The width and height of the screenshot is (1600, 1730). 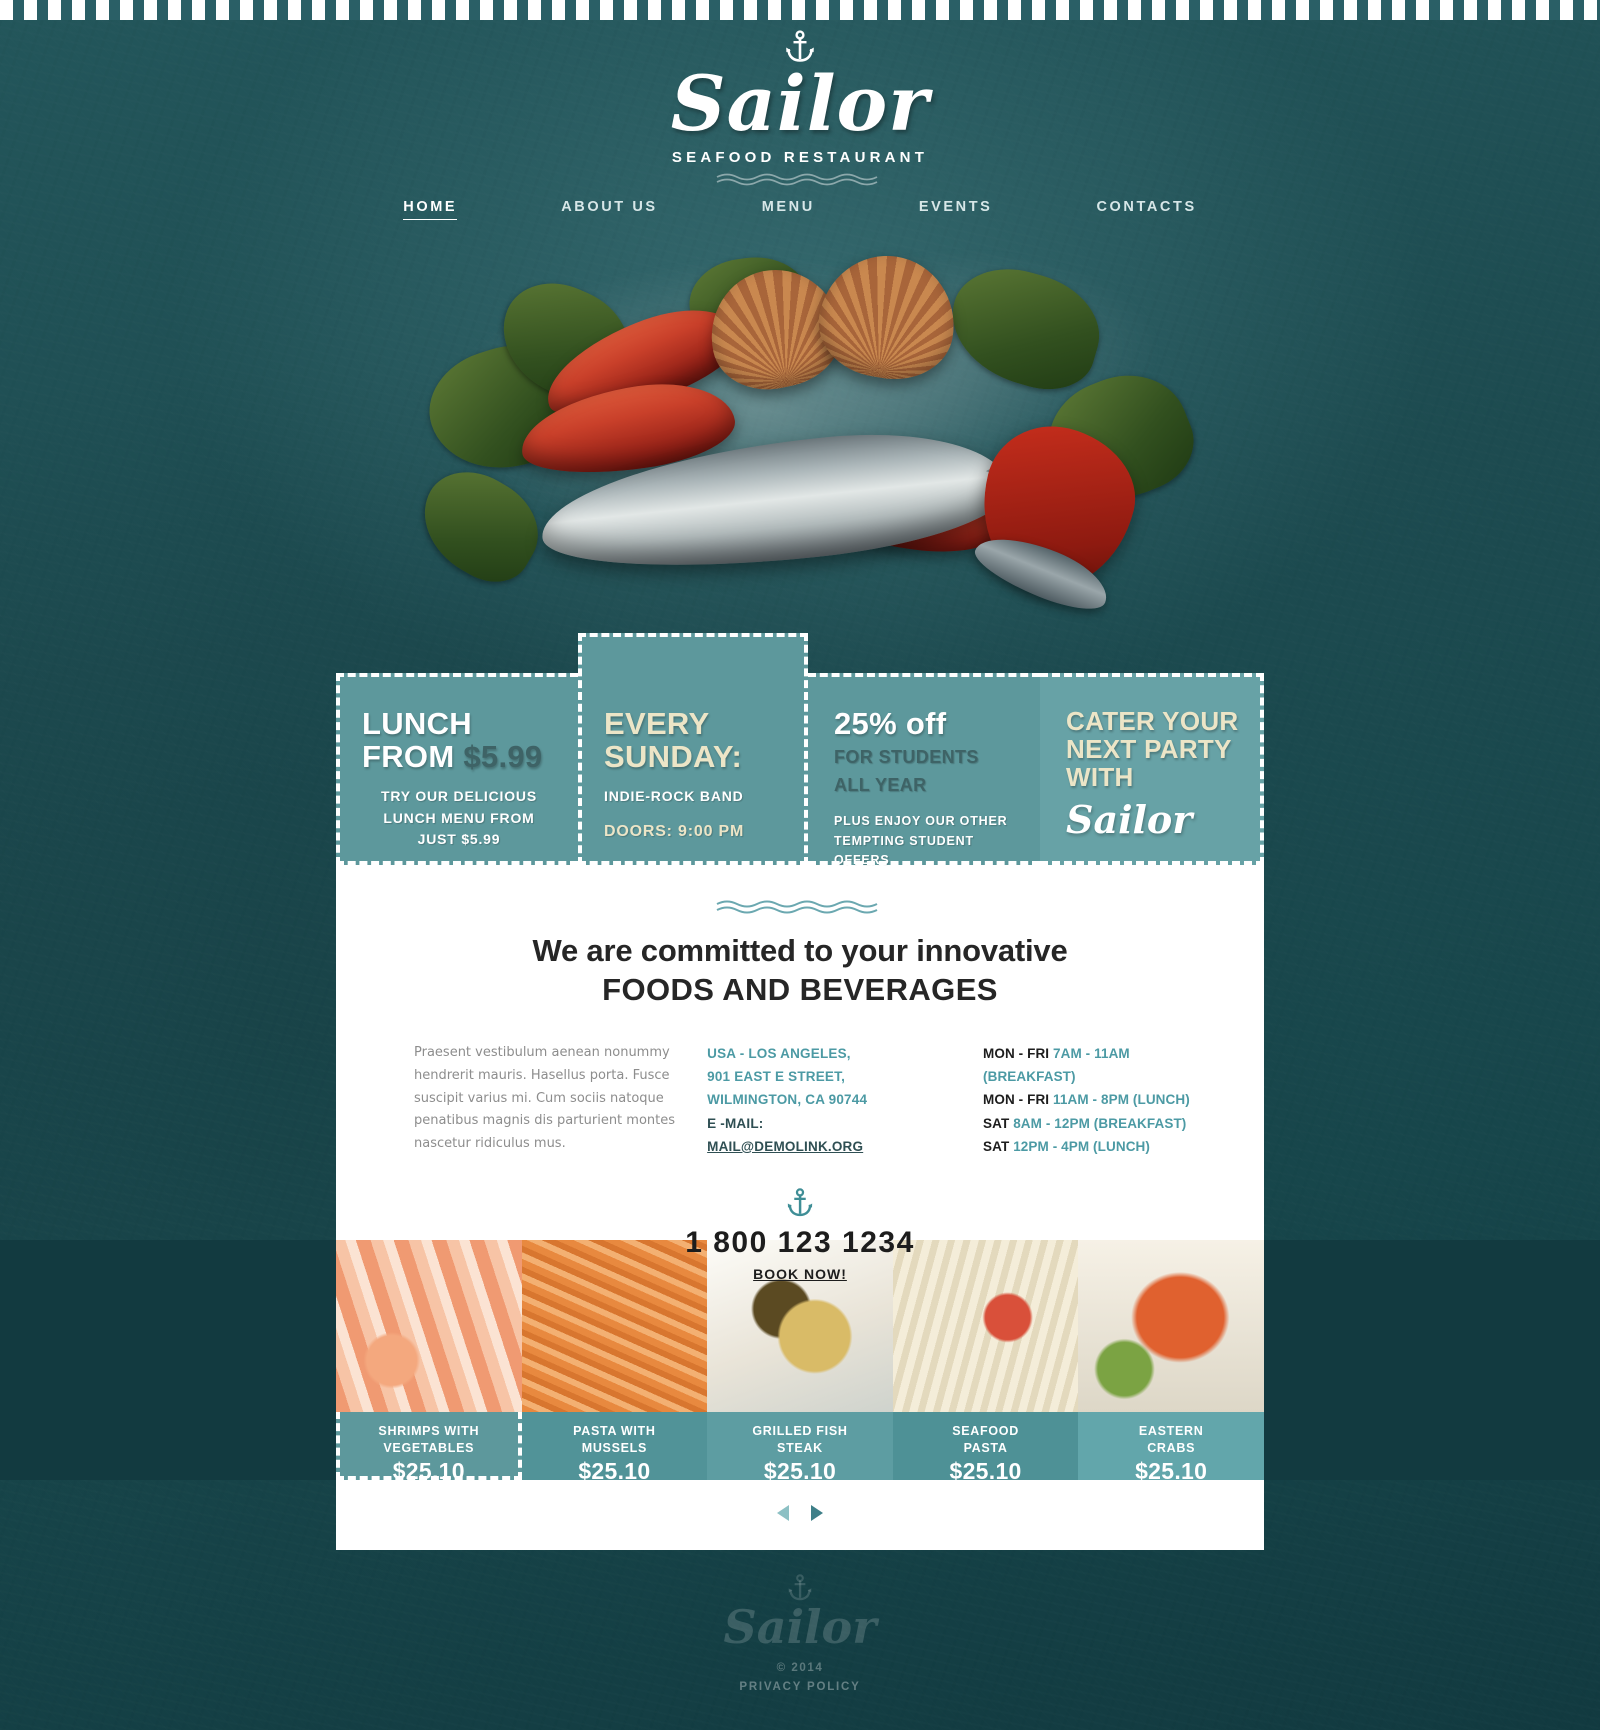 What do you see at coordinates (800, 10) in the screenshot?
I see `top-dashed-stripe` at bounding box center [800, 10].